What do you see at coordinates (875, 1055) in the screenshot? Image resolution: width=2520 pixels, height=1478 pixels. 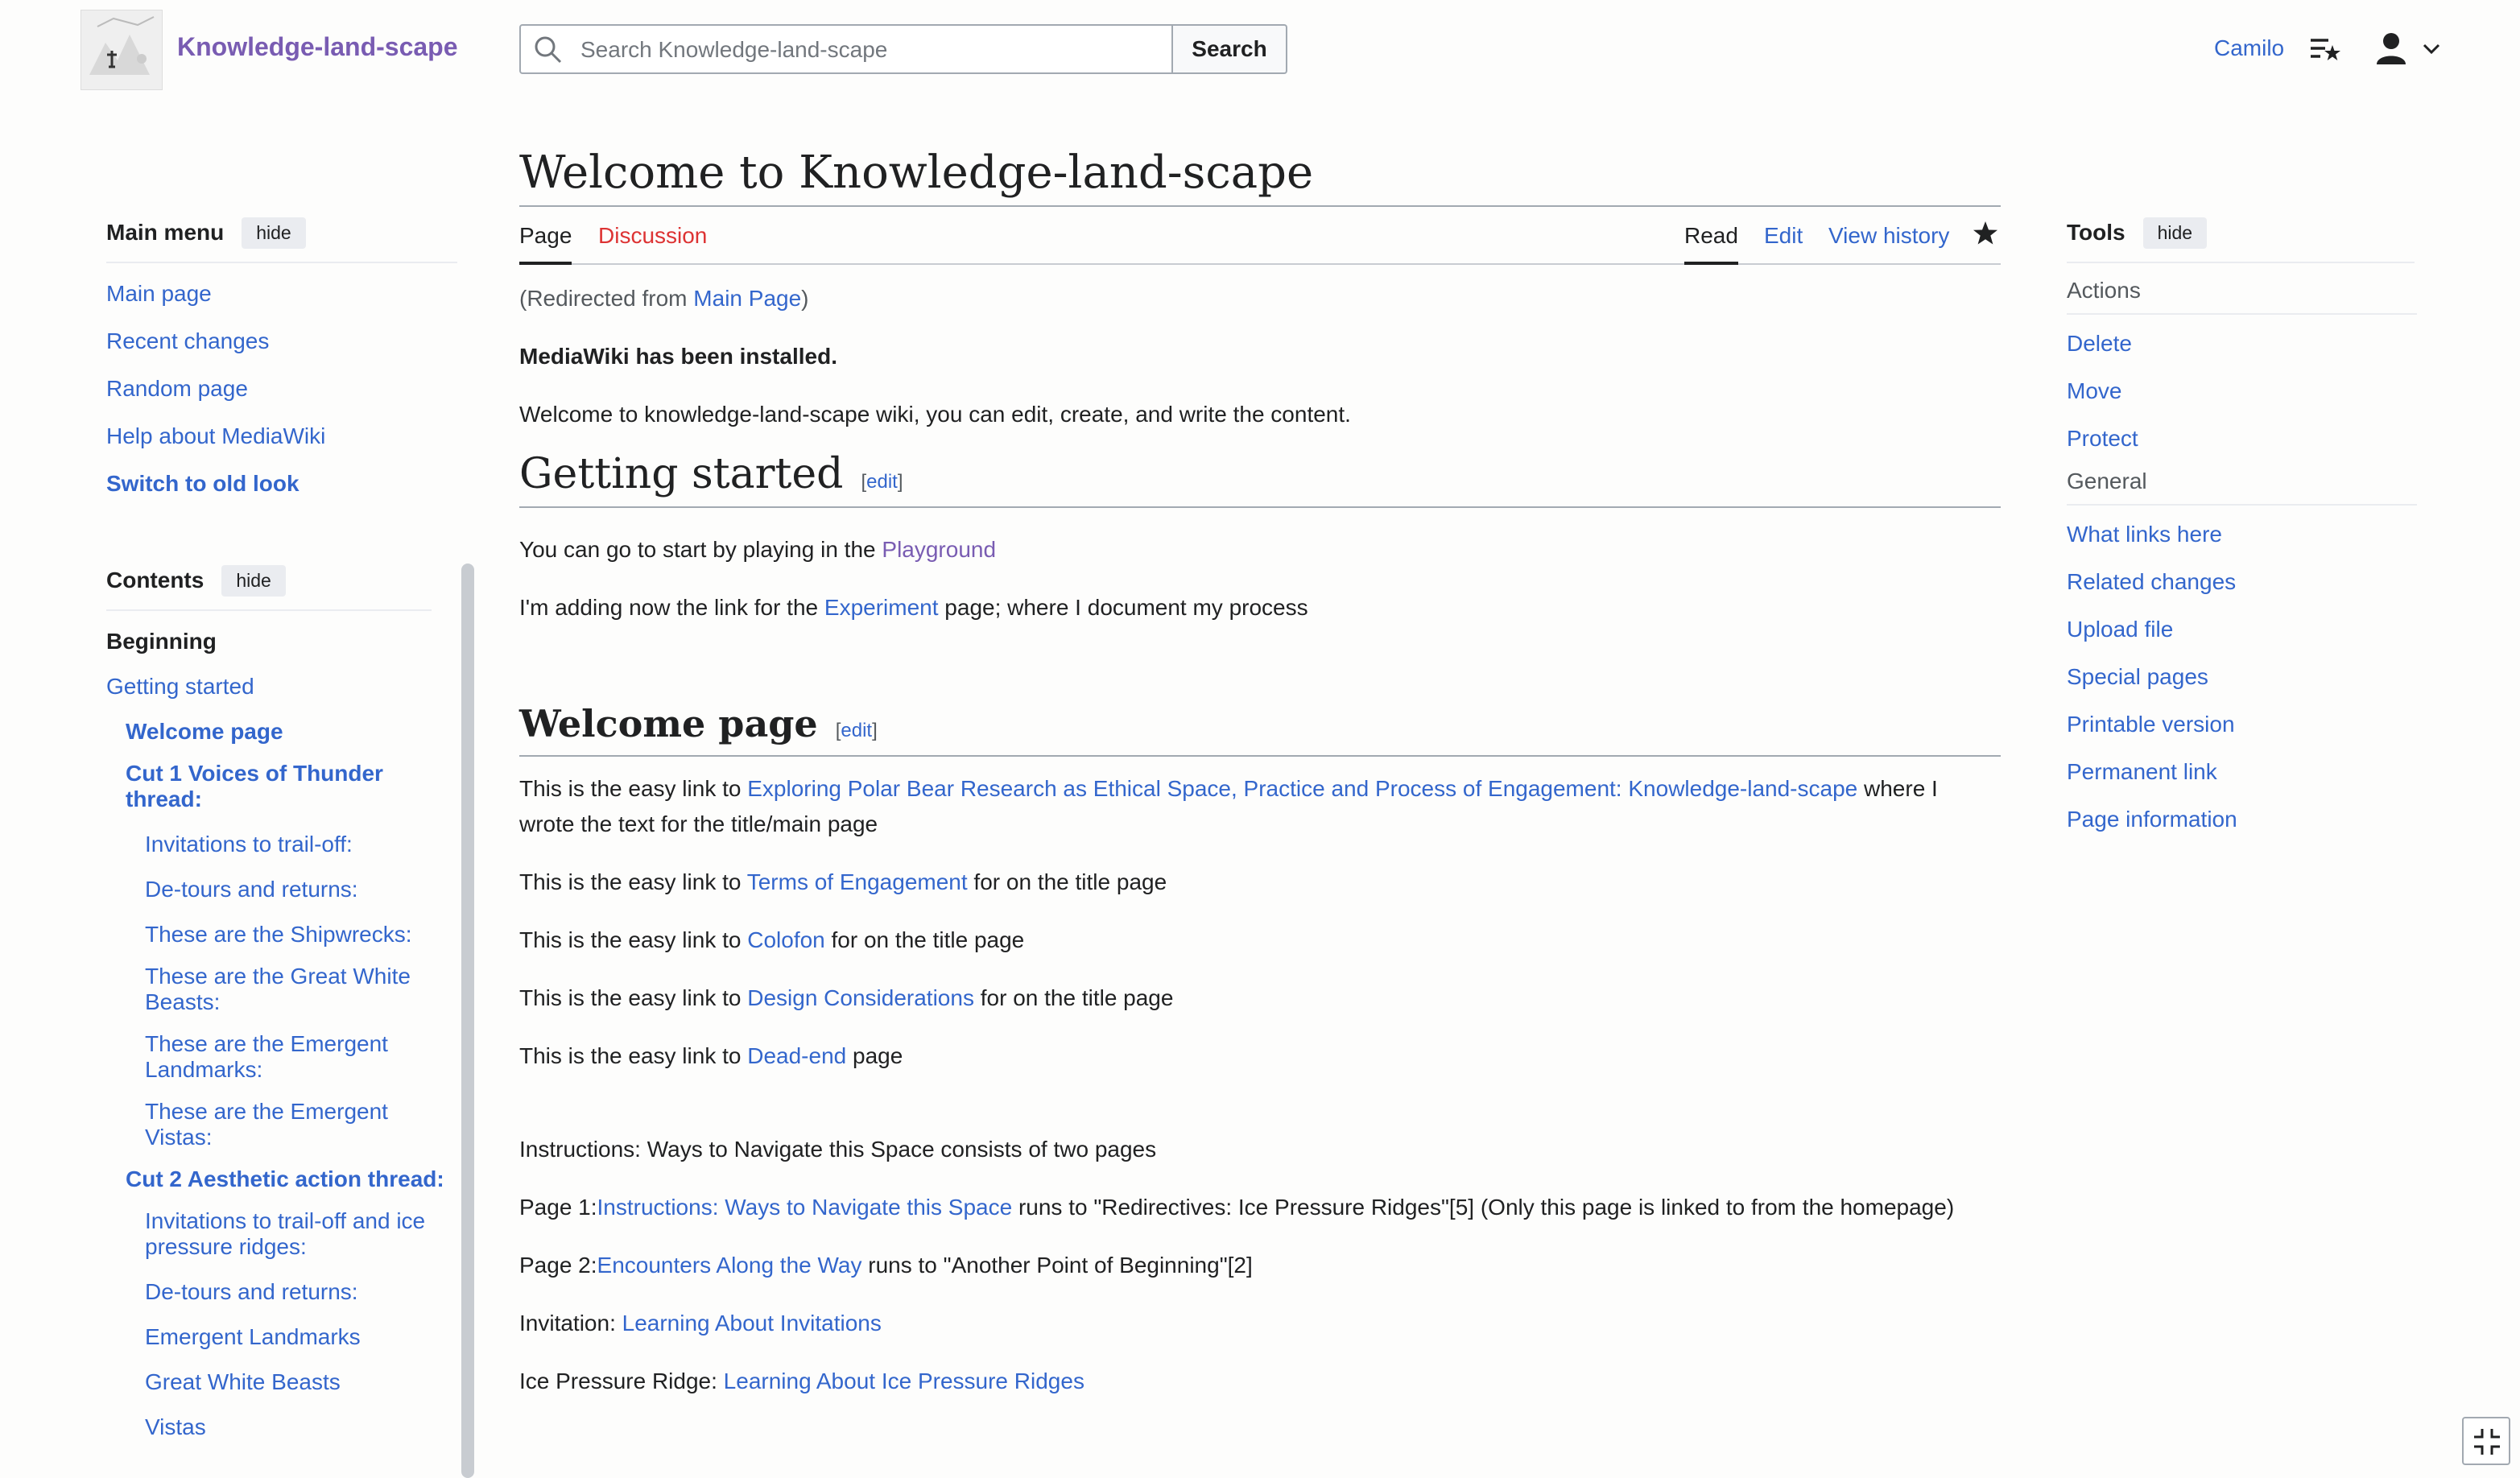 I see `text: page` at bounding box center [875, 1055].